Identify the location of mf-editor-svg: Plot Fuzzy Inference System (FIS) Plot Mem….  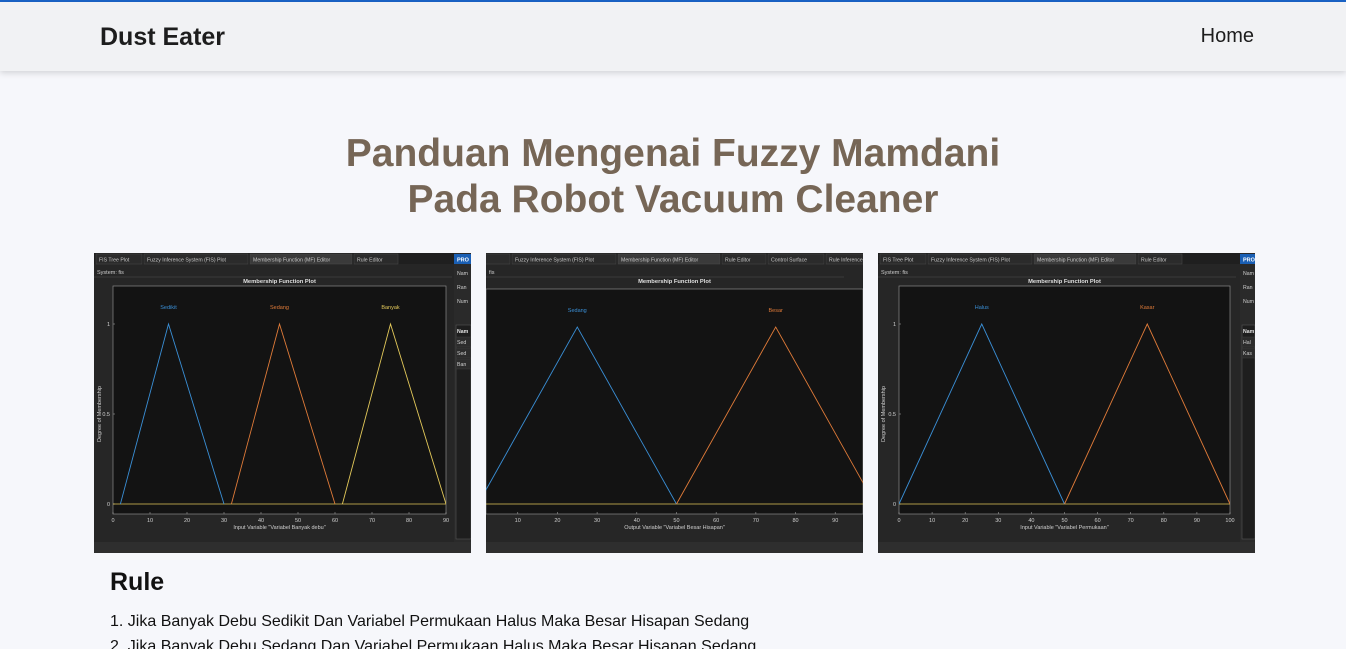
(674, 403).